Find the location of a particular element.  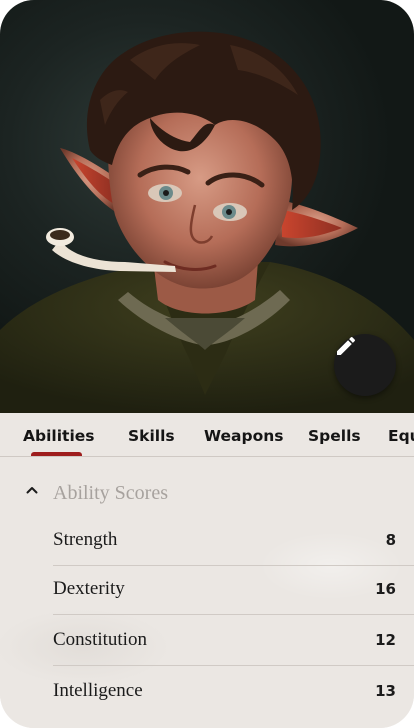

active-tab-indicator is located at coordinates (56, 454).